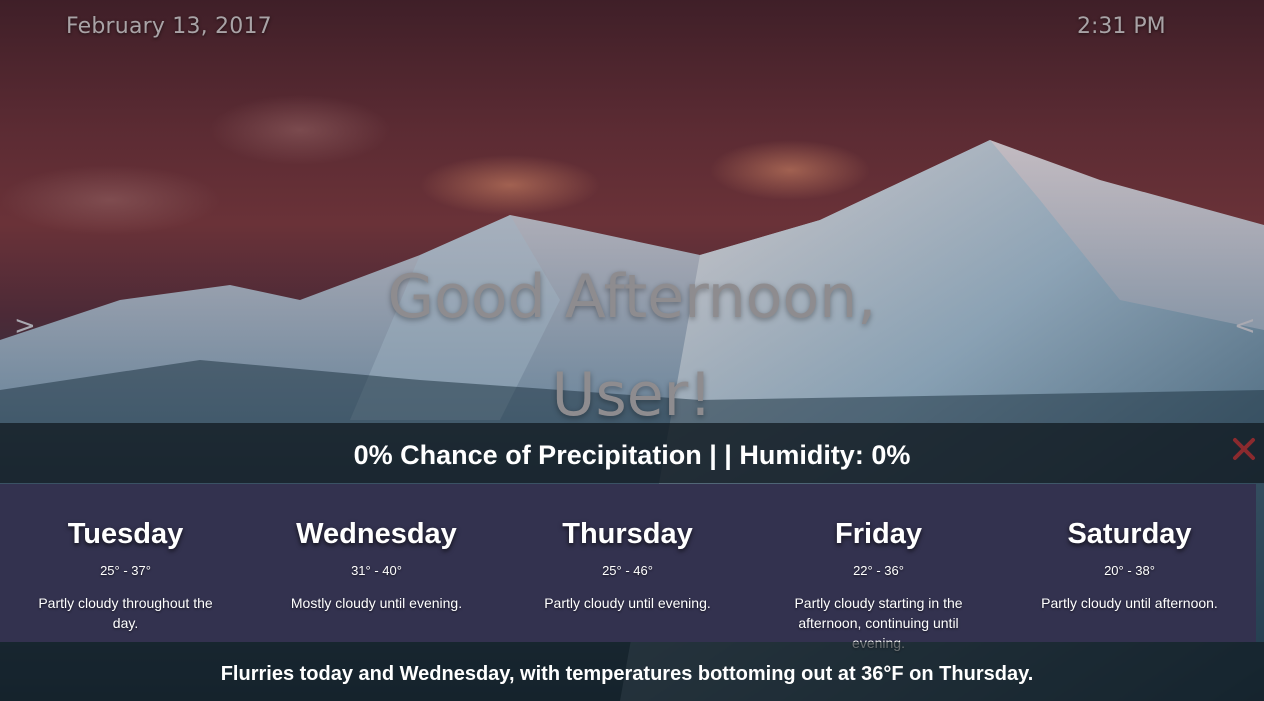 The width and height of the screenshot is (1264, 701). What do you see at coordinates (1129, 534) in the screenshot?
I see `forecast-day-name: Saturday` at bounding box center [1129, 534].